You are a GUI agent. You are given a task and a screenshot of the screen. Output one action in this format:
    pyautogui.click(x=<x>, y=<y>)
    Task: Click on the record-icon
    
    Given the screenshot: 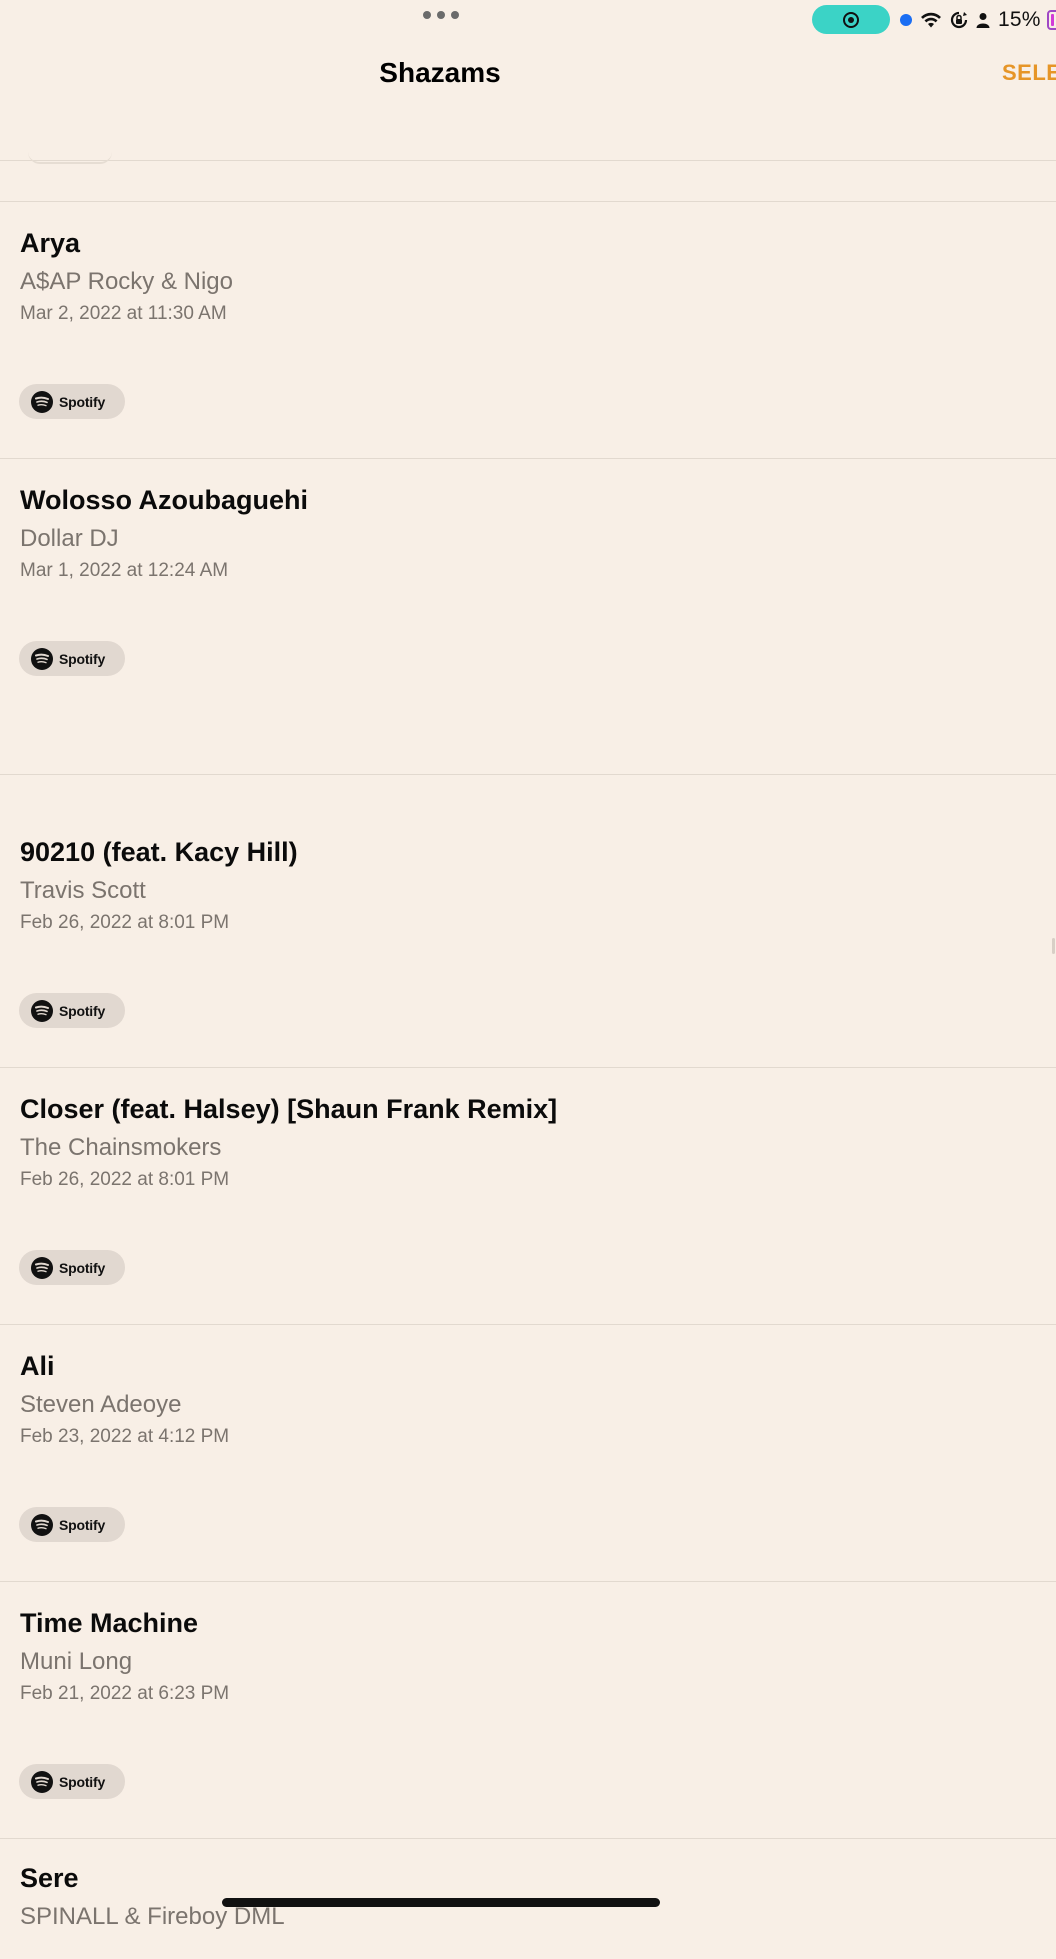 What is the action you would take?
    pyautogui.click(x=851, y=19)
    